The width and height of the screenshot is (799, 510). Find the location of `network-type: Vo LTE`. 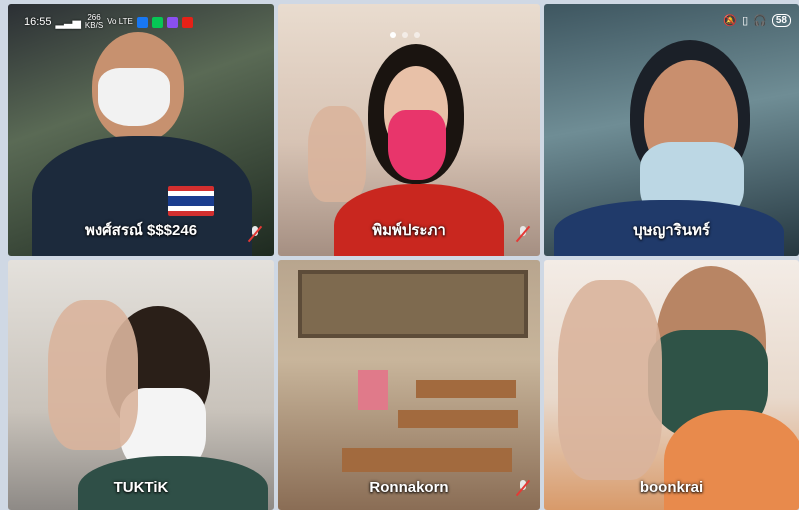

network-type: Vo LTE is located at coordinates (120, 21).